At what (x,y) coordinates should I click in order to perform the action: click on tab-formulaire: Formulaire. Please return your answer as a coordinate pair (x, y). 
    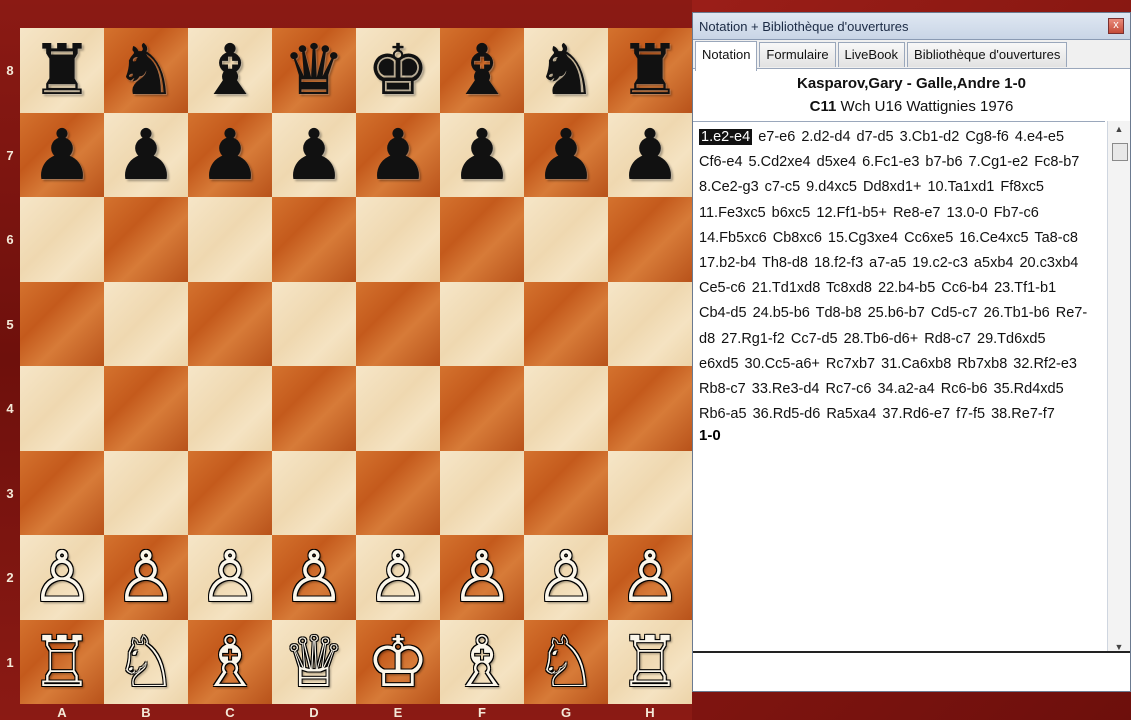
    Looking at the image, I should click on (797, 54).